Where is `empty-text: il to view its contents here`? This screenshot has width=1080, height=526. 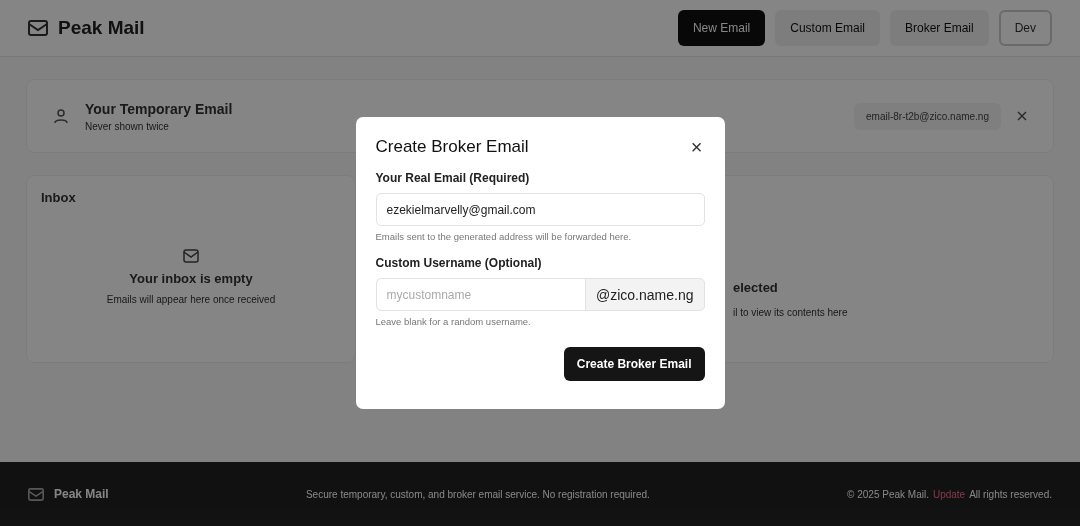 empty-text: il to view its contents here is located at coordinates (790, 312).